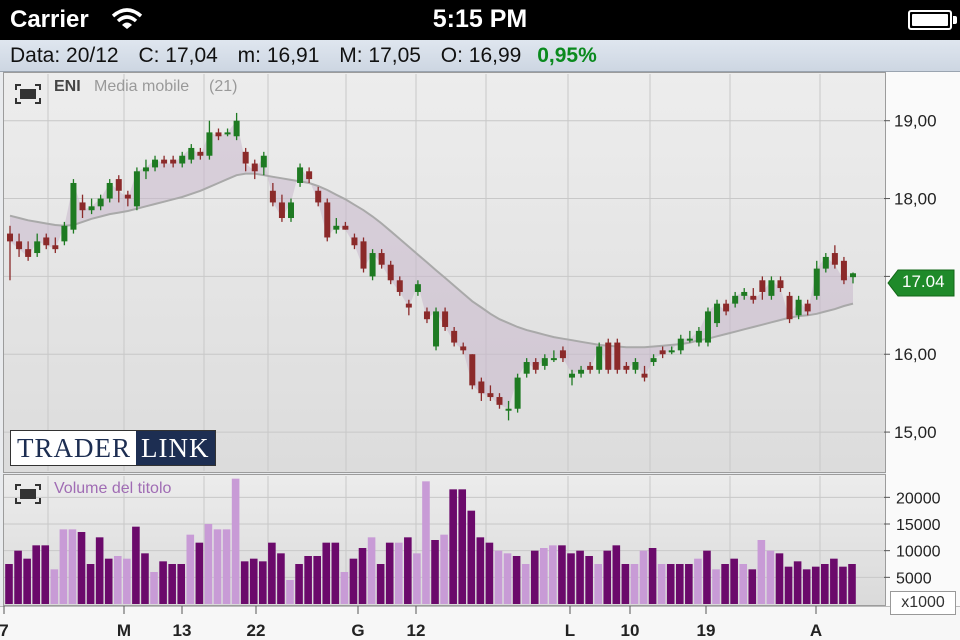 The height and width of the screenshot is (640, 960). Describe the element at coordinates (28, 94) in the screenshot. I see `fullscreen-icon` at that location.